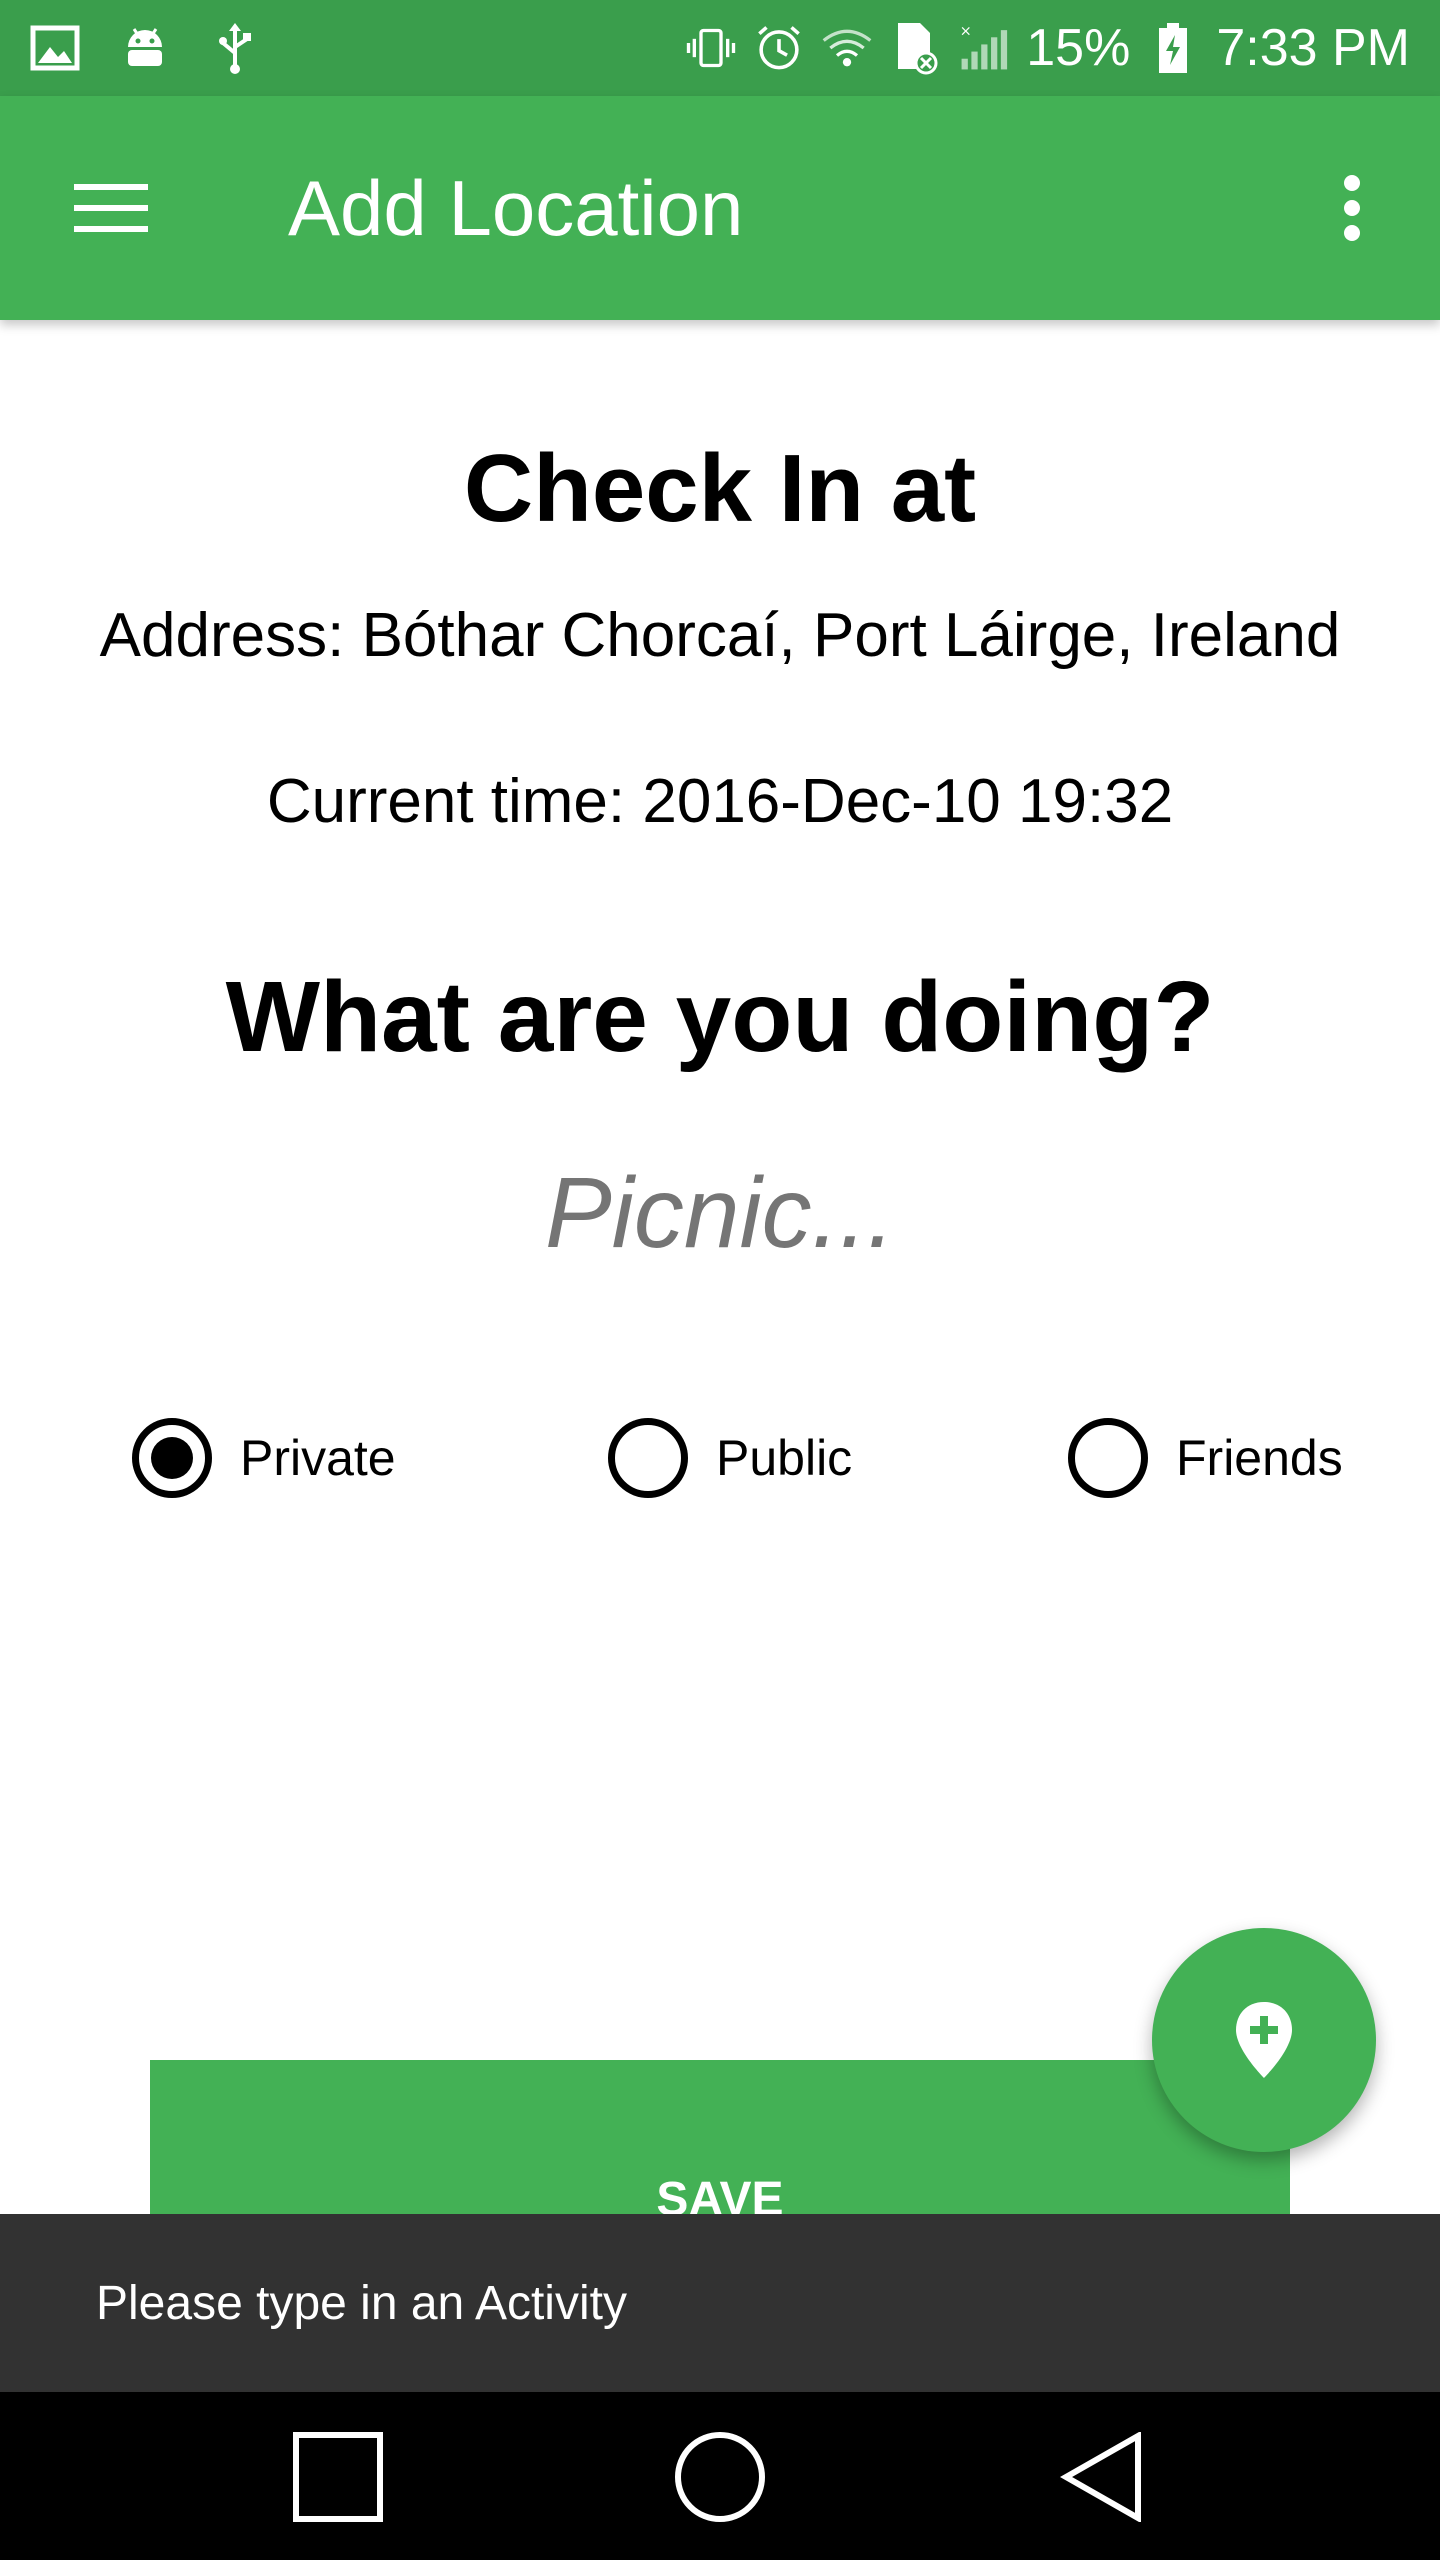 This screenshot has width=1440, height=2560. Describe the element at coordinates (516, 208) in the screenshot. I see `toolbar-title: Add Location` at that location.